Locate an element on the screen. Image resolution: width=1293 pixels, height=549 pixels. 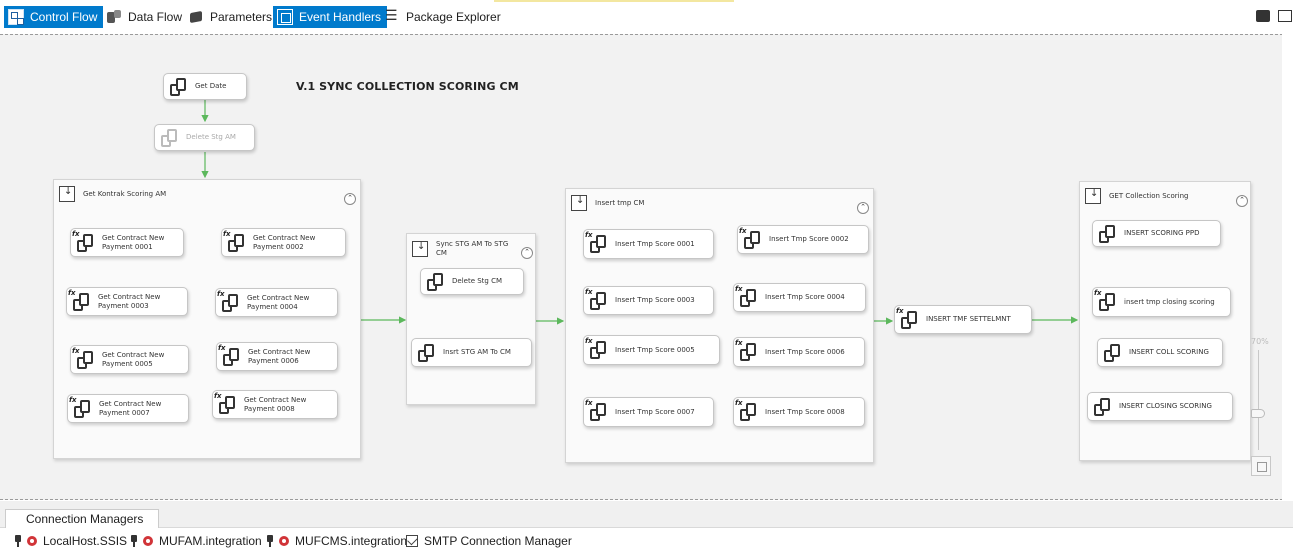
container-title: Sync STG AM To STG CM is located at coordinates (472, 248).